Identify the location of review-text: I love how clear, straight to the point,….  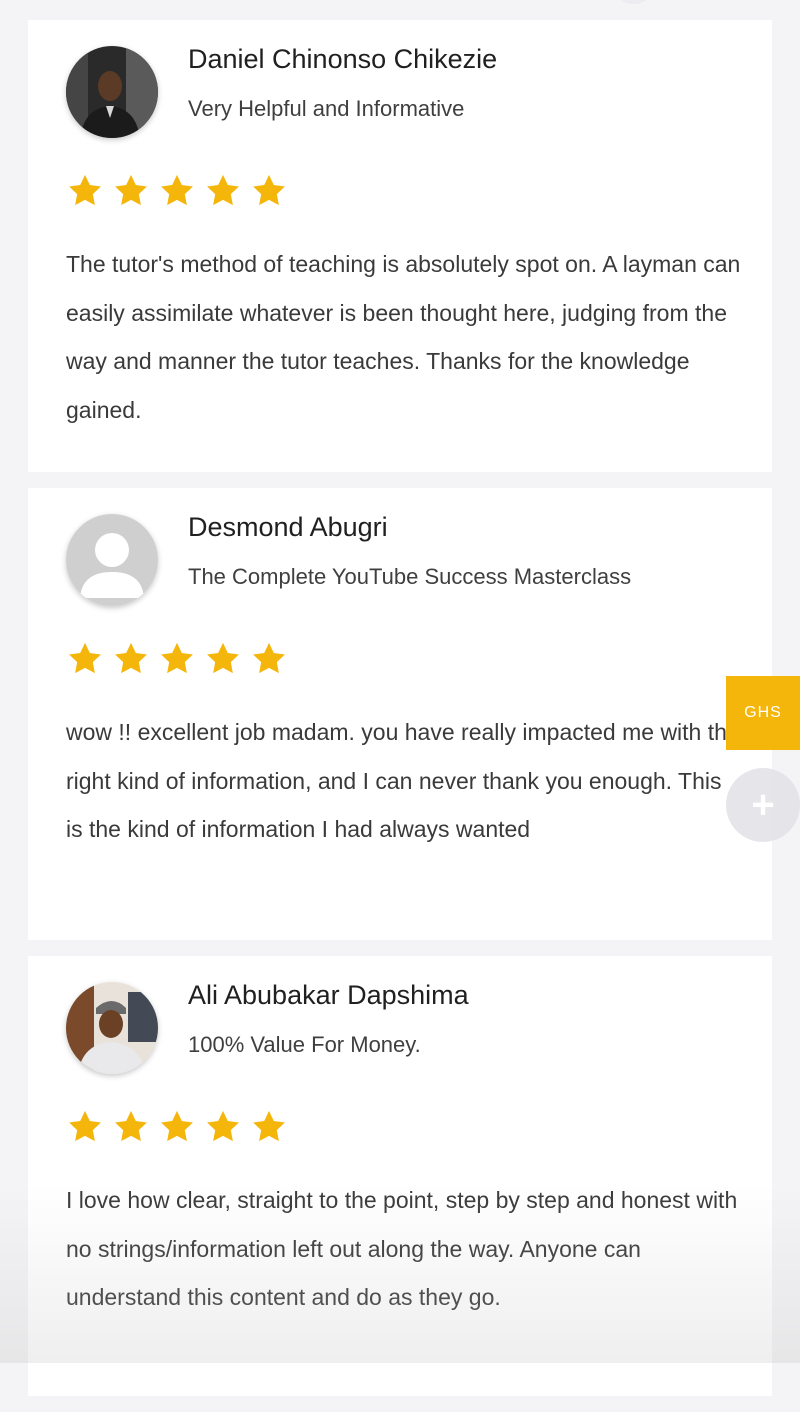
(402, 1248).